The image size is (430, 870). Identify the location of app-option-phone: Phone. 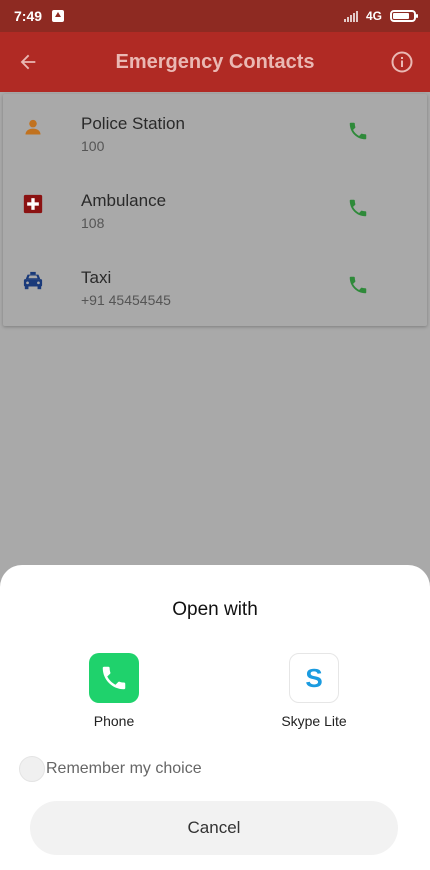
(114, 691).